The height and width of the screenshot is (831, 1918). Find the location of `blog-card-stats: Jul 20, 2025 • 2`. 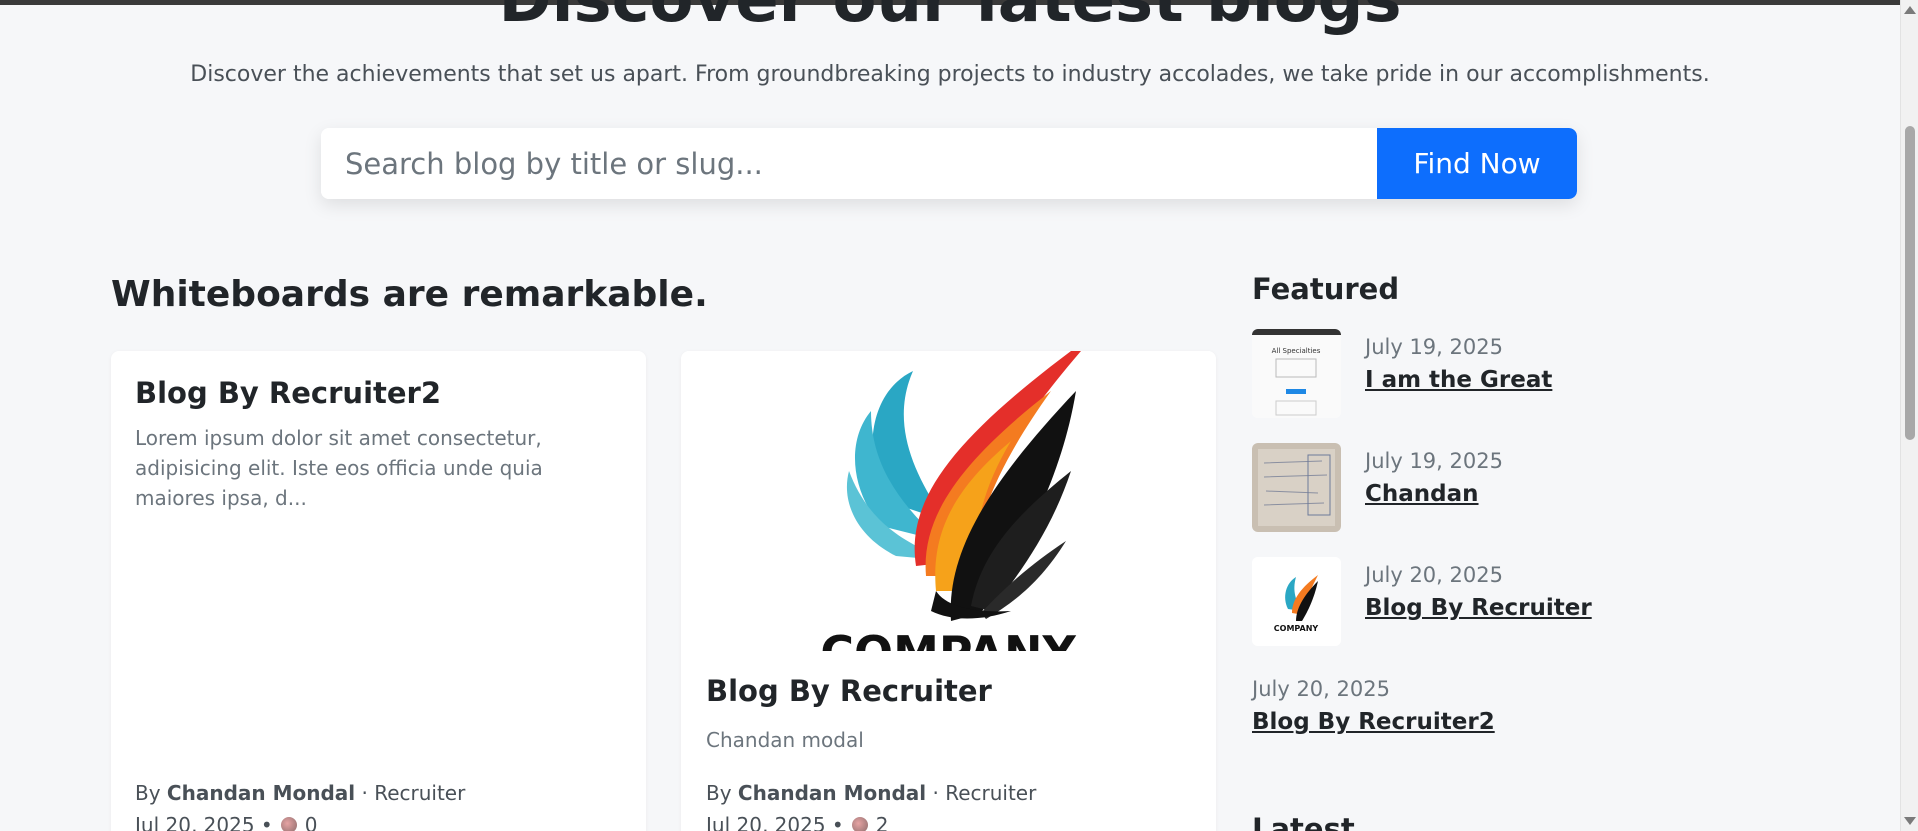

blog-card-stats: Jul 20, 2025 • 2 is located at coordinates (797, 822).